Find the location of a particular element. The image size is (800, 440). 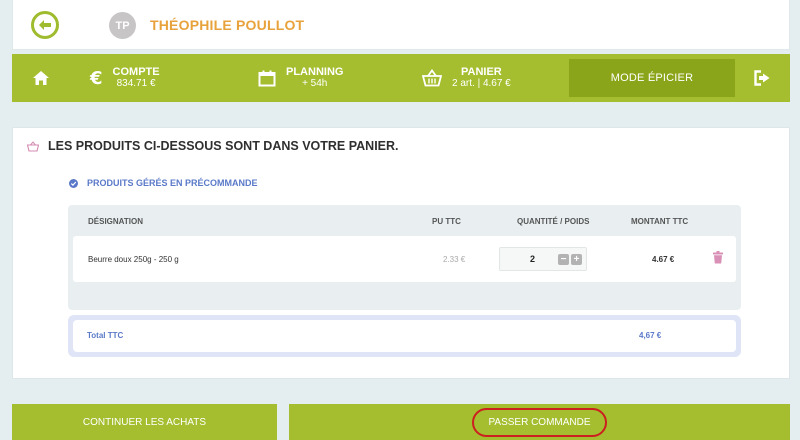

col-pu: PU TTC is located at coordinates (446, 221).